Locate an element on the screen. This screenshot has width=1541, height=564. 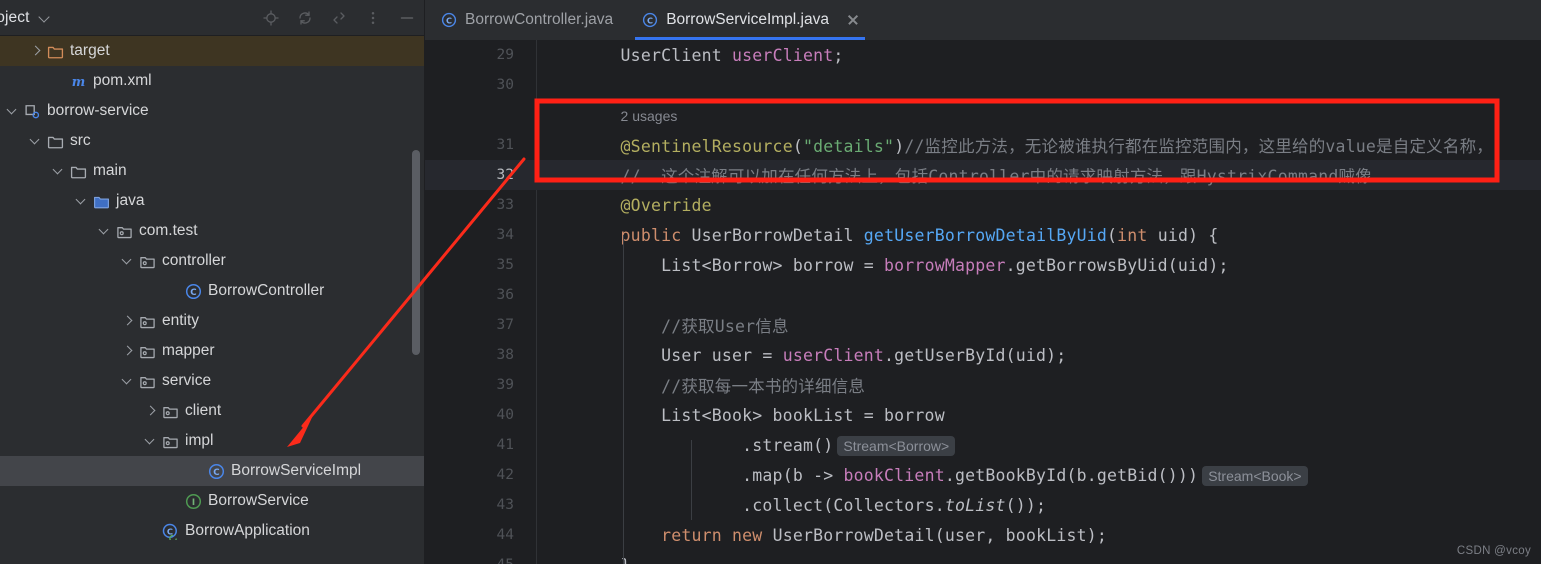
close-icon is located at coordinates (853, 20).